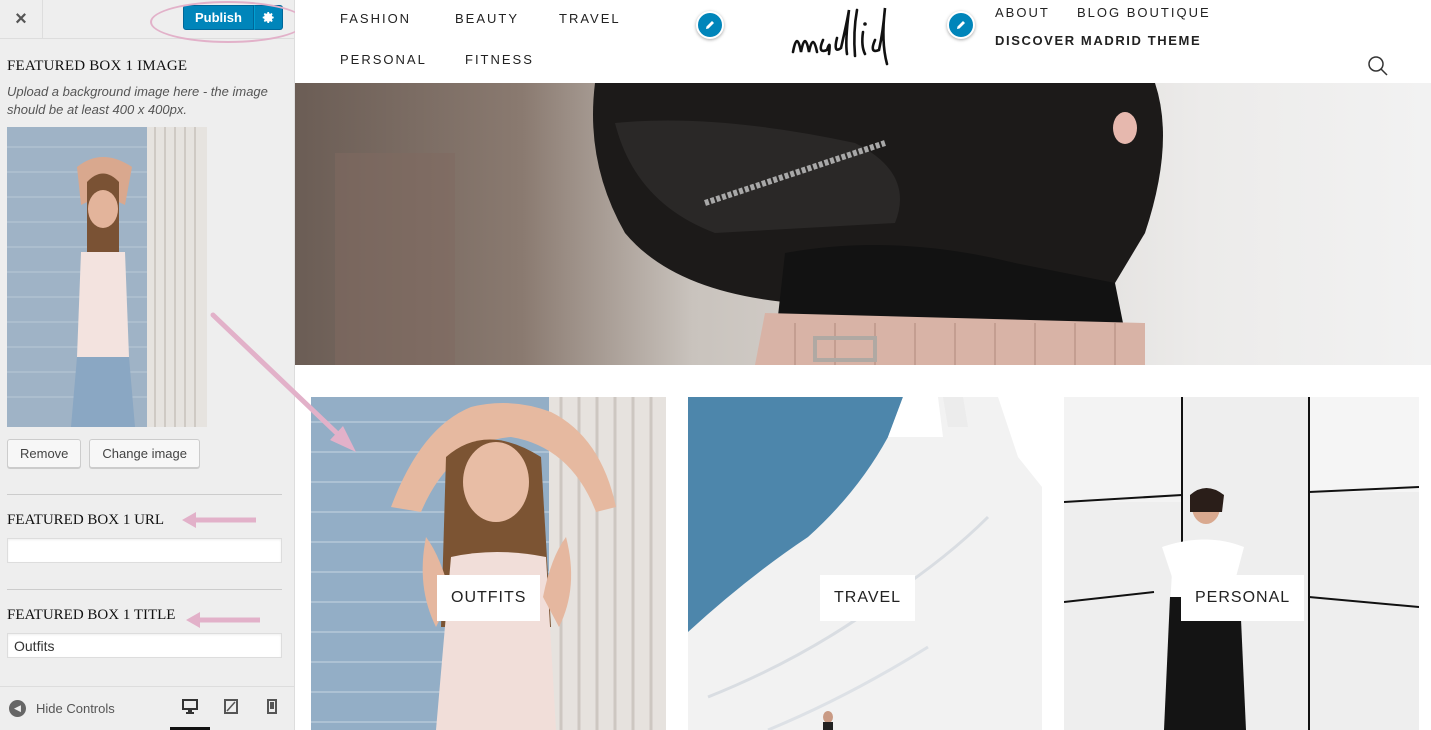 The height and width of the screenshot is (730, 1431). Describe the element at coordinates (272, 706) in the screenshot. I see `mobile-icon` at that location.